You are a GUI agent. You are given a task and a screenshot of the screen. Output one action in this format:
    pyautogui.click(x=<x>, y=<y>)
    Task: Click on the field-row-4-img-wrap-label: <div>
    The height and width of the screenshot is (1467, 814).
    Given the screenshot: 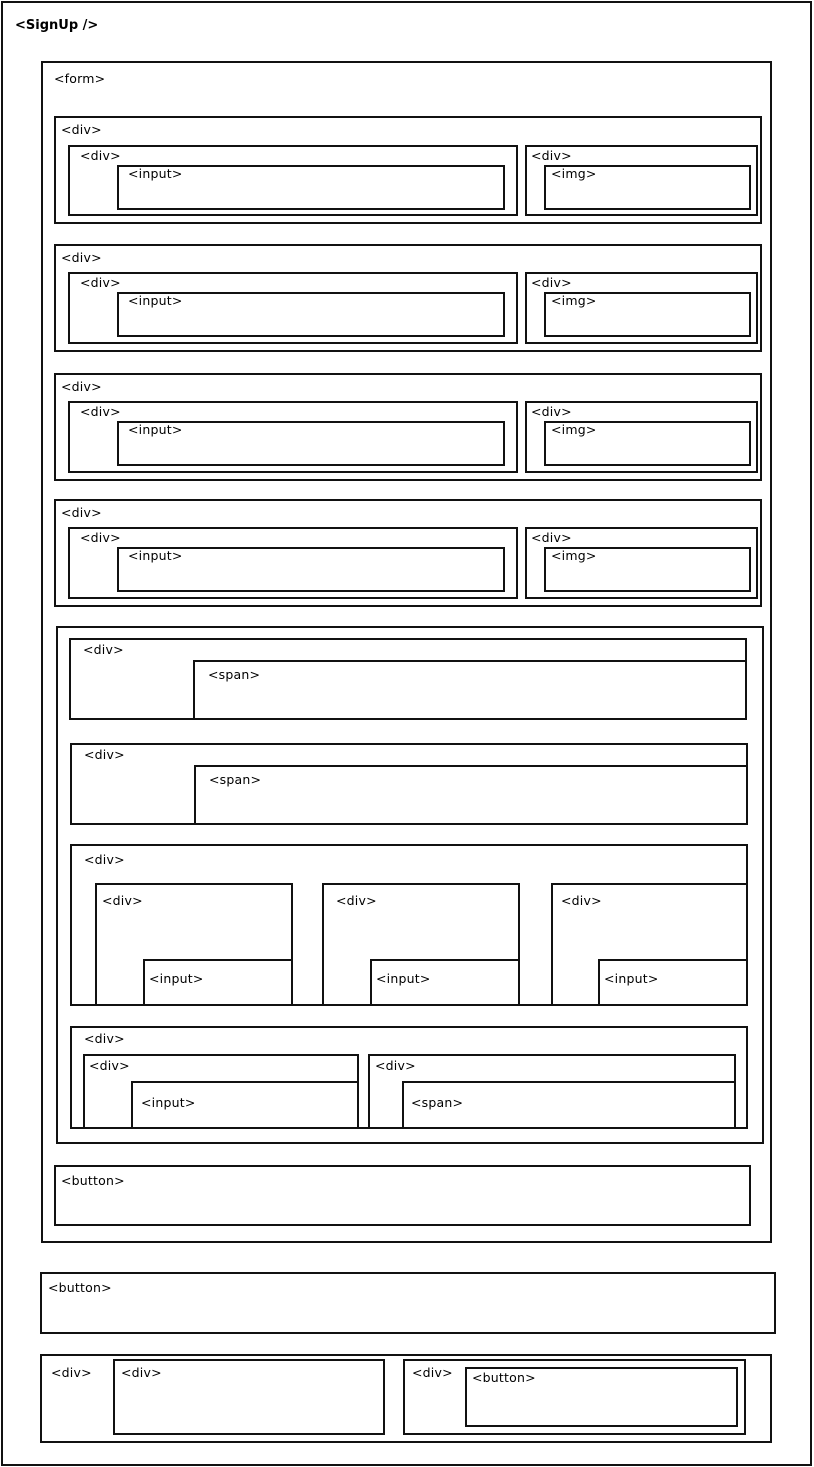 What is the action you would take?
    pyautogui.click(x=551, y=537)
    